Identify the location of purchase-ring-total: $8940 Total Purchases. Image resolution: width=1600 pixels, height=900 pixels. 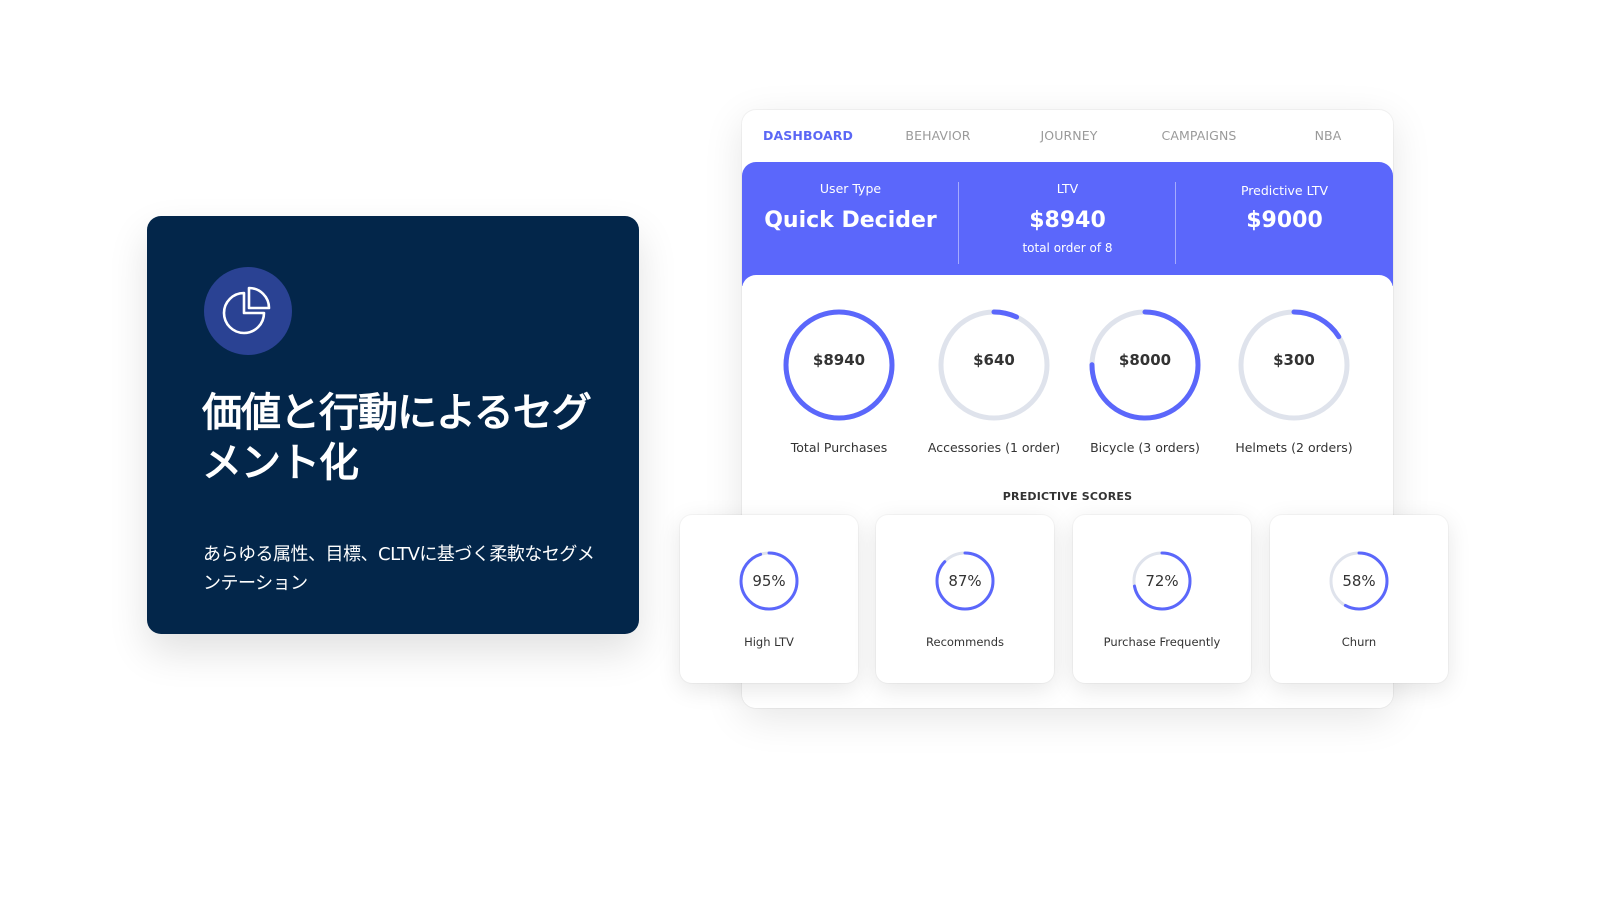
(839, 381).